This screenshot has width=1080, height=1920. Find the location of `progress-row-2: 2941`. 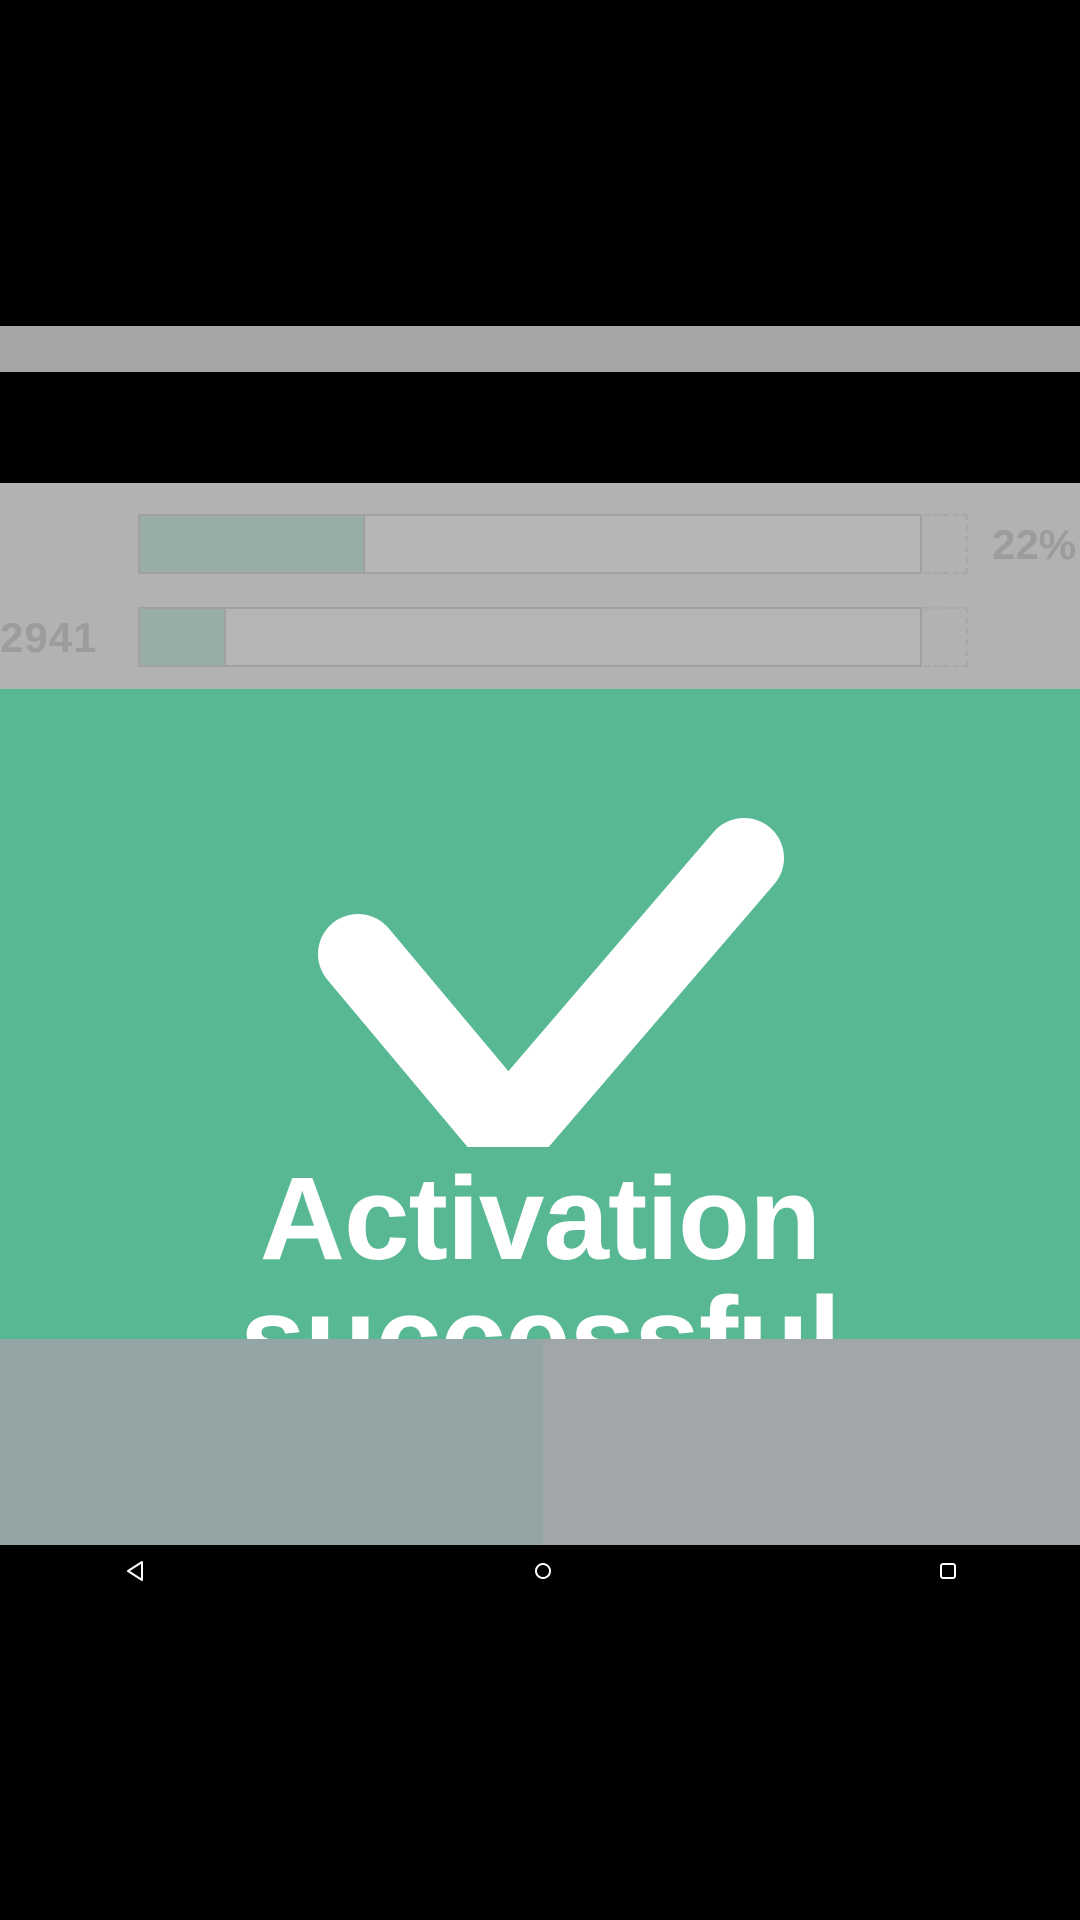

progress-row-2: 2941 is located at coordinates (540, 638).